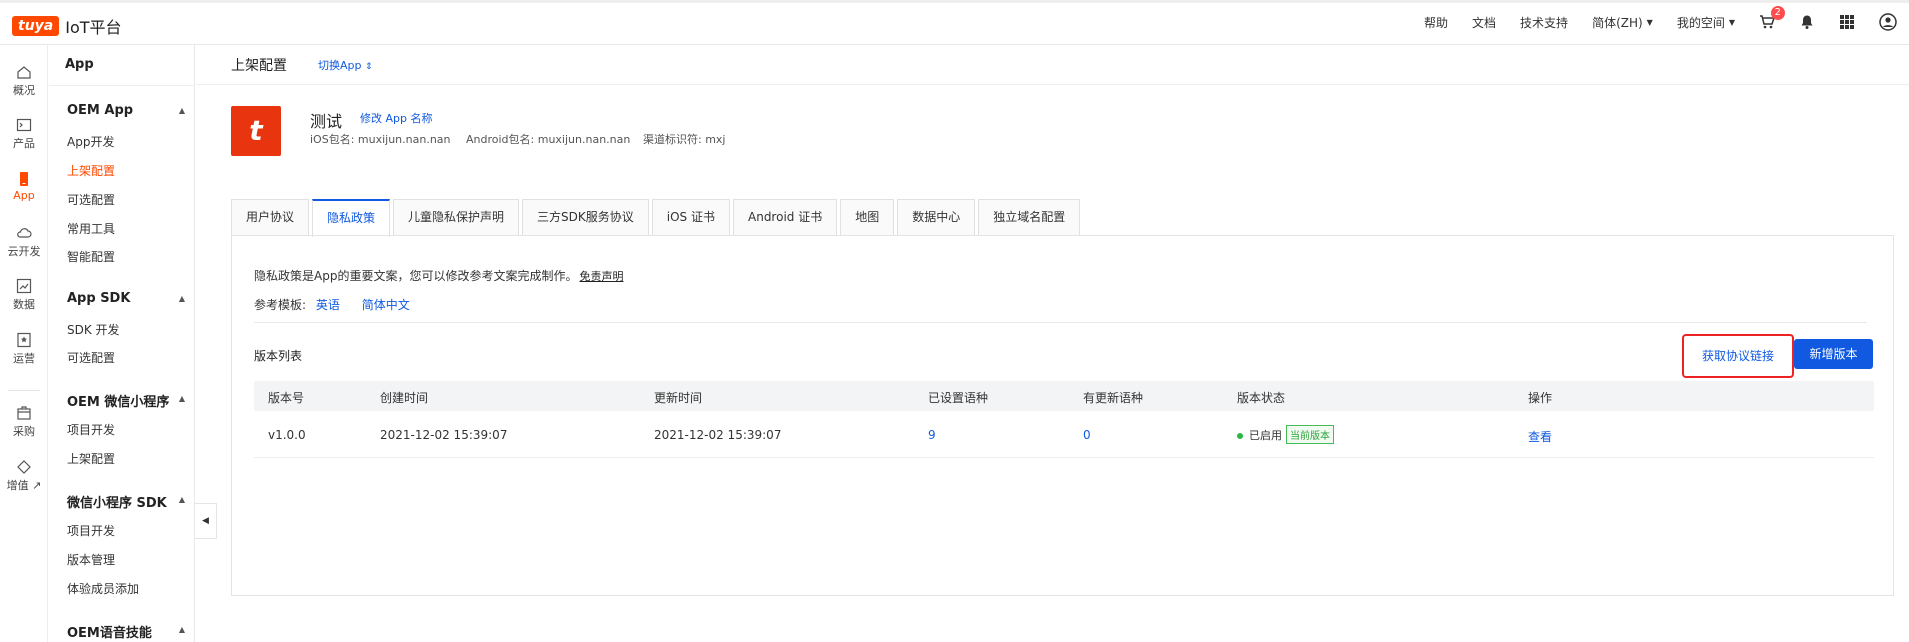  Describe the element at coordinates (24, 90) in the screenshot. I see `rail-label: 概况` at that location.